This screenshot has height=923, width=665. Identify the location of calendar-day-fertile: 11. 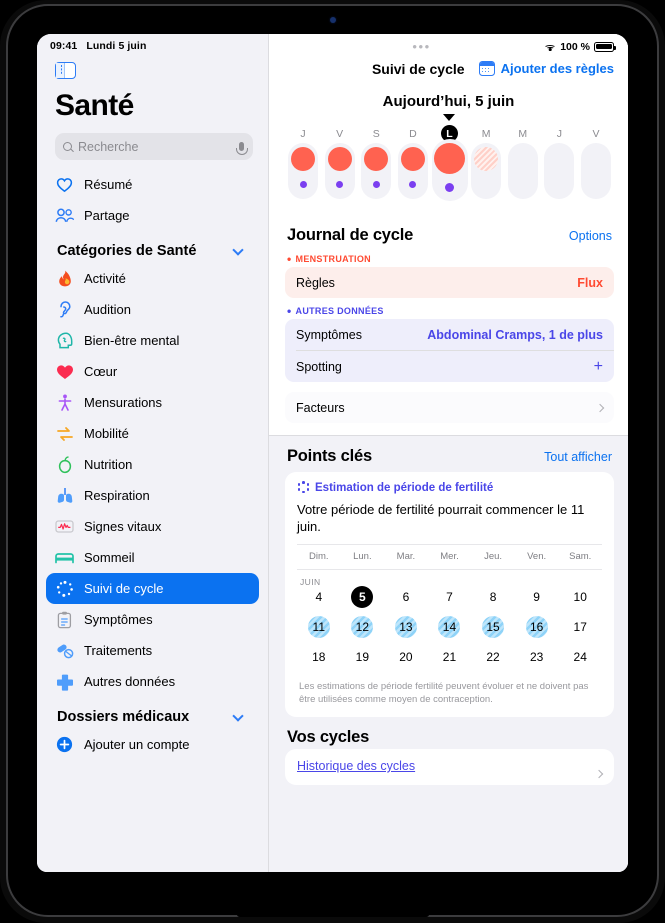
(319, 627).